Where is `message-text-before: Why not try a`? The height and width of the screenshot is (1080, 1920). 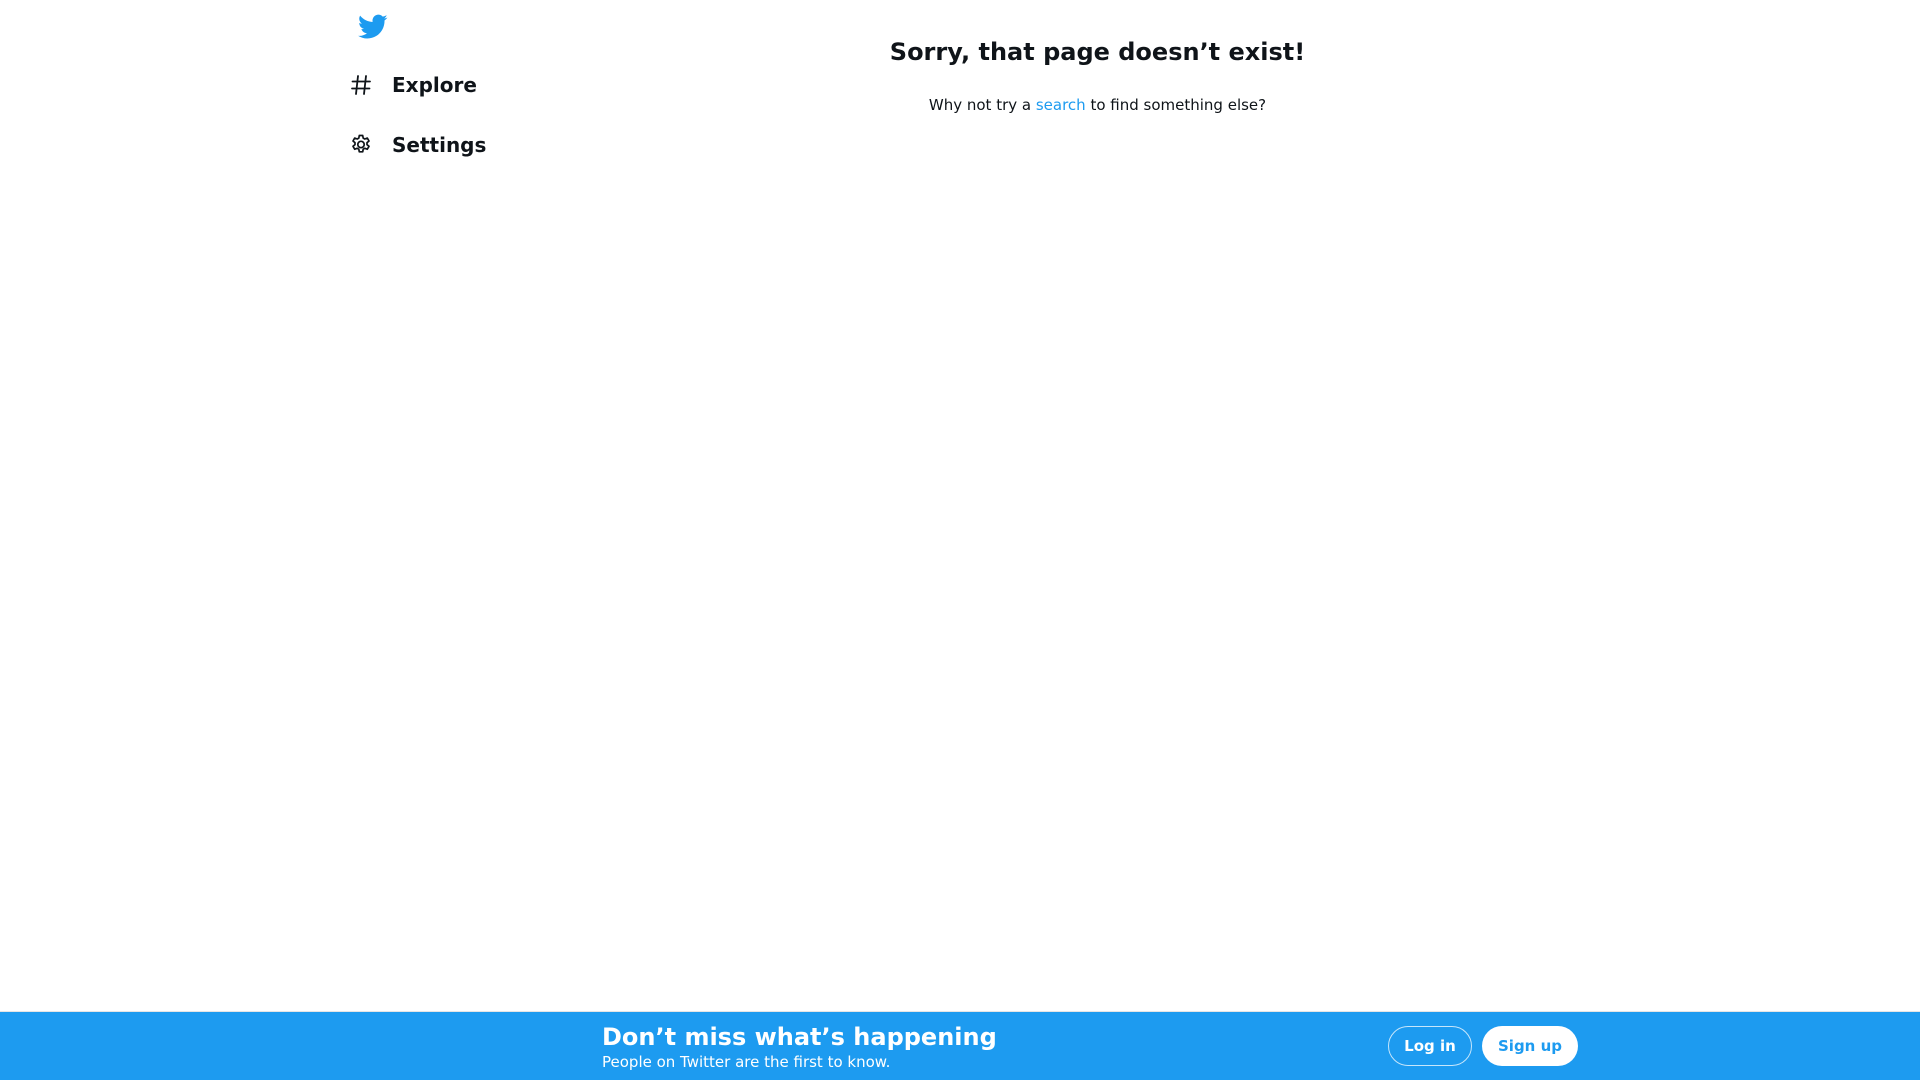
message-text-before: Why not try a is located at coordinates (982, 105).